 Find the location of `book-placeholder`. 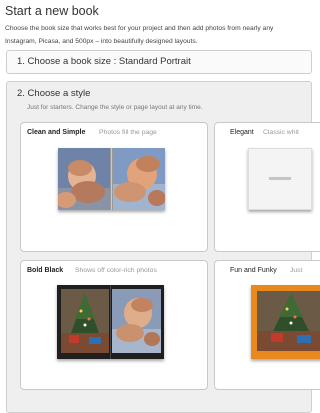

book-placeholder is located at coordinates (280, 178).